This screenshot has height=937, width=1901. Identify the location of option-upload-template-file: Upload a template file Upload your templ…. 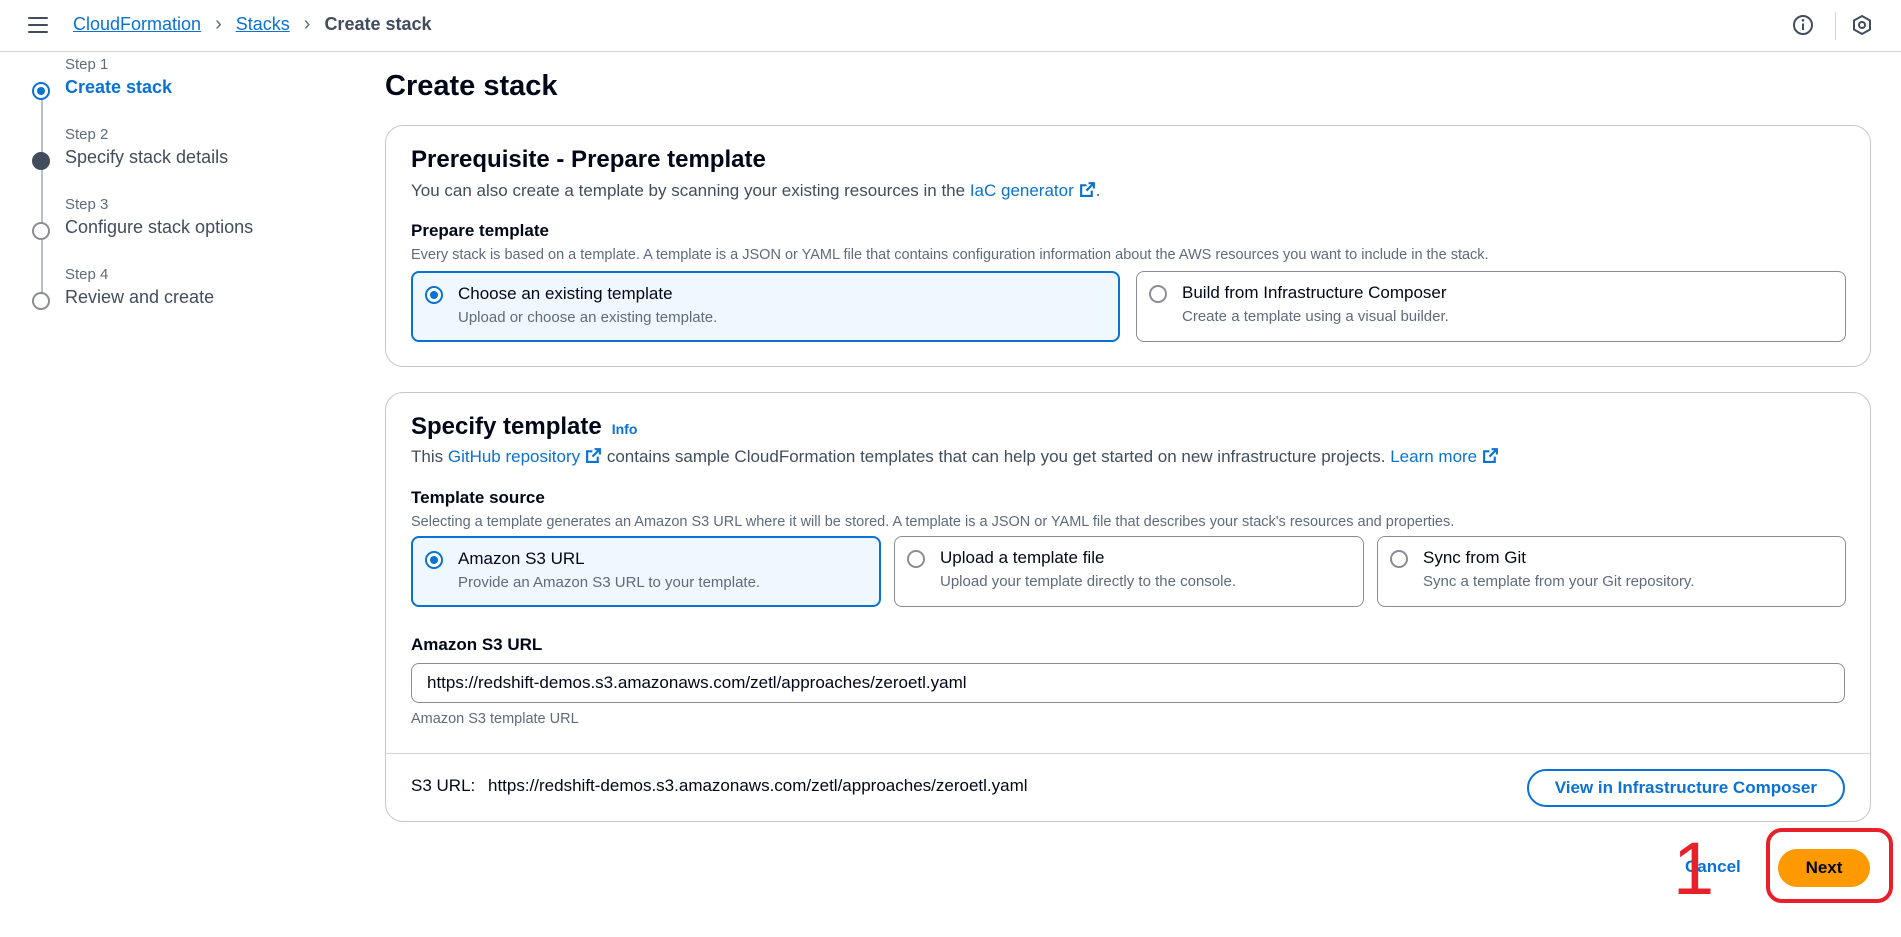
(1129, 571).